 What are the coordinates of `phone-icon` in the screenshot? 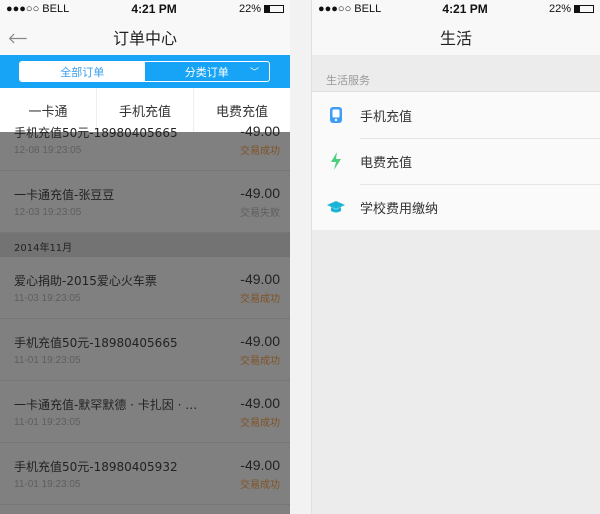 It's located at (336, 115).